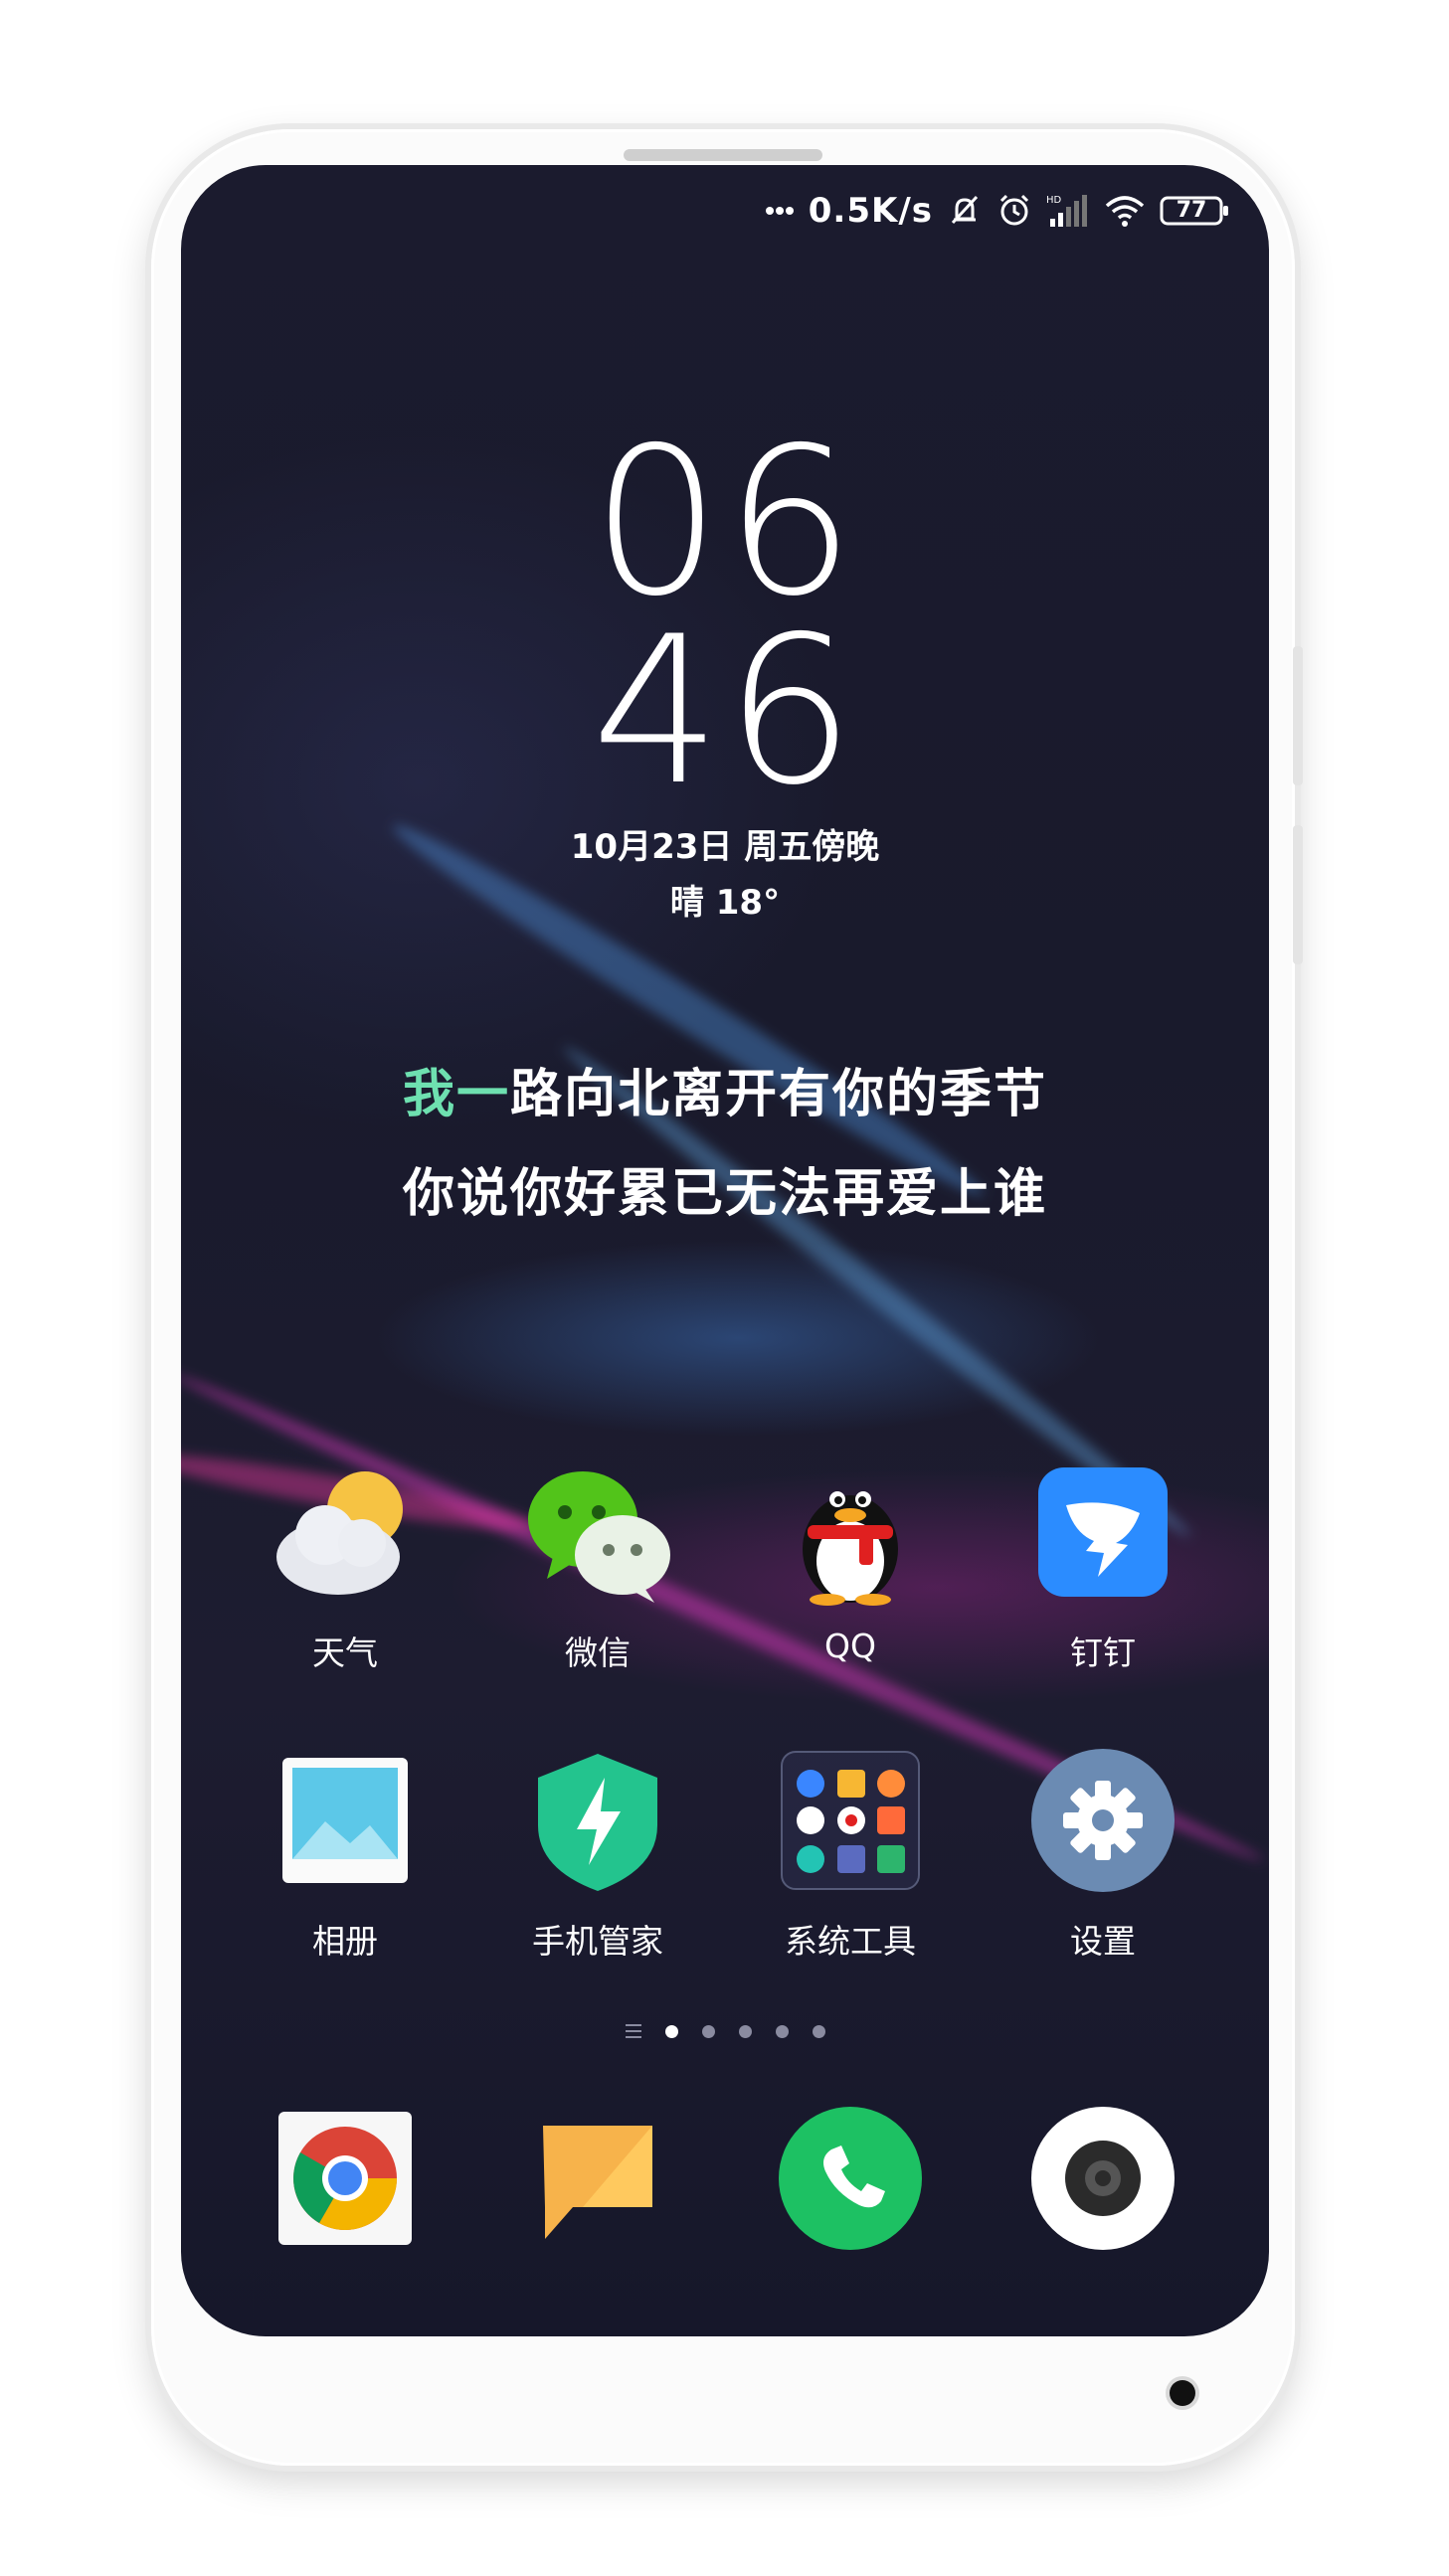  Describe the element at coordinates (870, 211) in the screenshot. I see `network-speed: 0.5K/s` at that location.